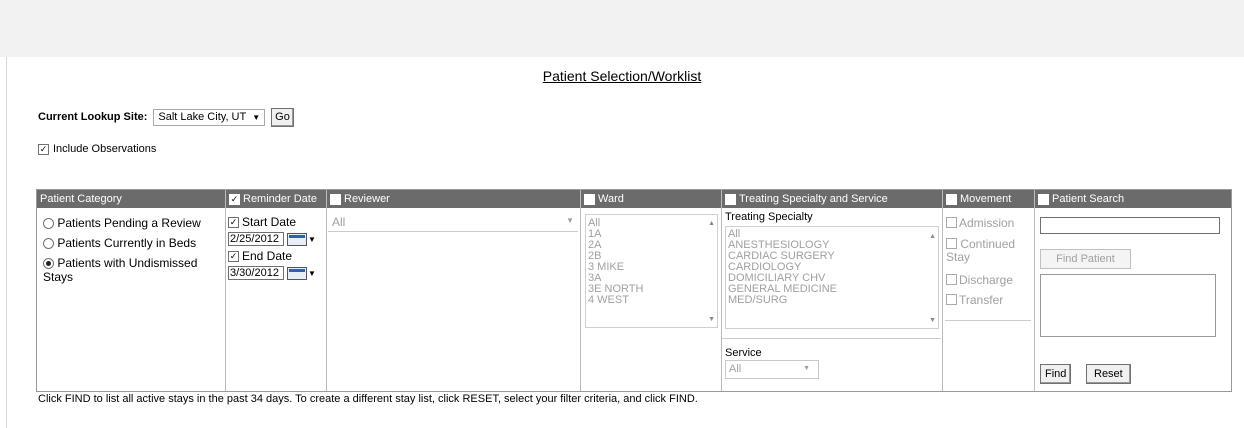 This screenshot has height=428, width=1244. Describe the element at coordinates (988, 199) in the screenshot. I see `movement-header: Movement` at that location.